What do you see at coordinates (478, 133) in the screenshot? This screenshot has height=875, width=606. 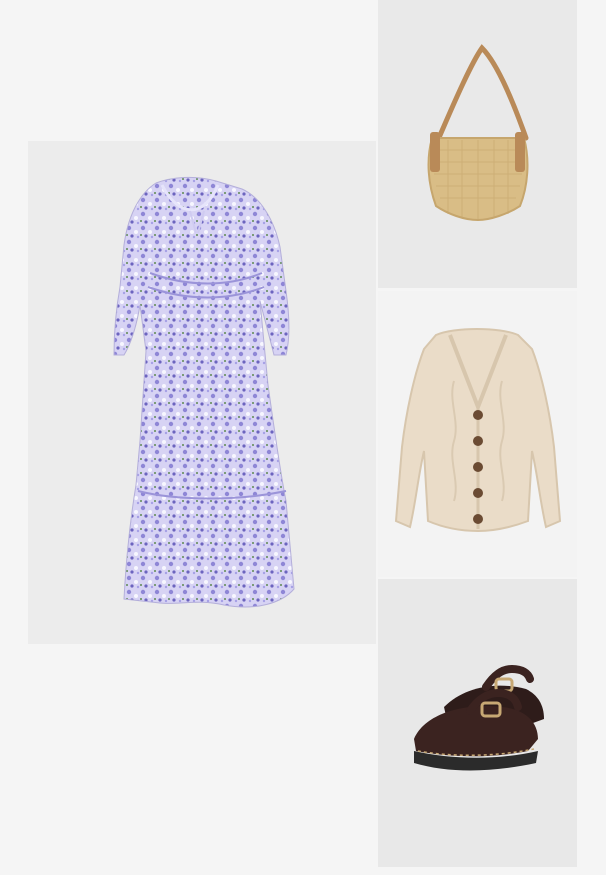 I see `straw-shoulder-bag-image` at bounding box center [478, 133].